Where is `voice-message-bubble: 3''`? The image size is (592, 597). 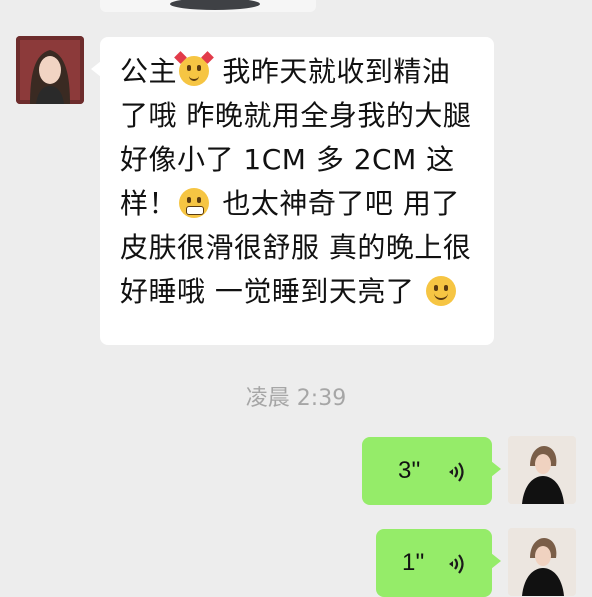 voice-message-bubble: 3'' is located at coordinates (431, 471).